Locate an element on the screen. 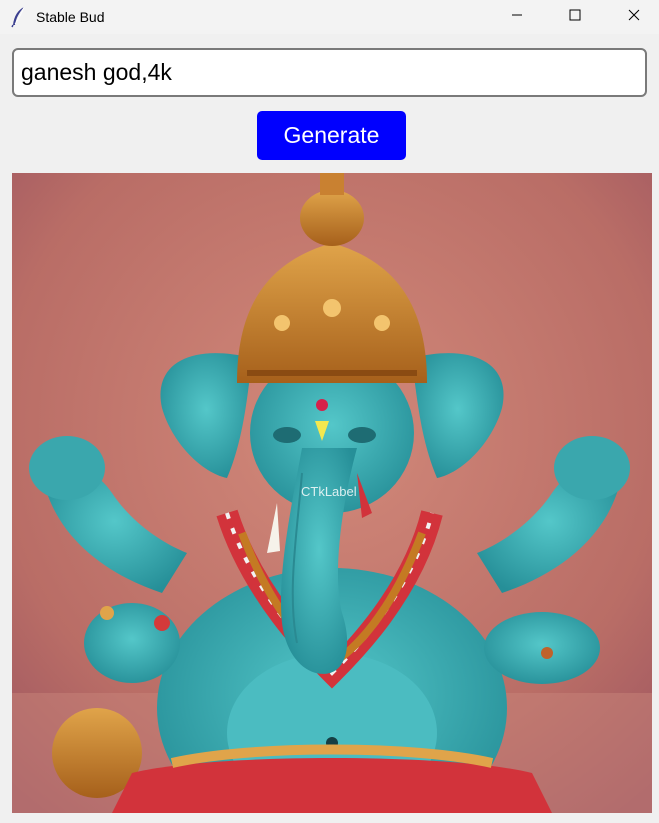 This screenshot has width=659, height=823. minimize-button is located at coordinates (517, 17).